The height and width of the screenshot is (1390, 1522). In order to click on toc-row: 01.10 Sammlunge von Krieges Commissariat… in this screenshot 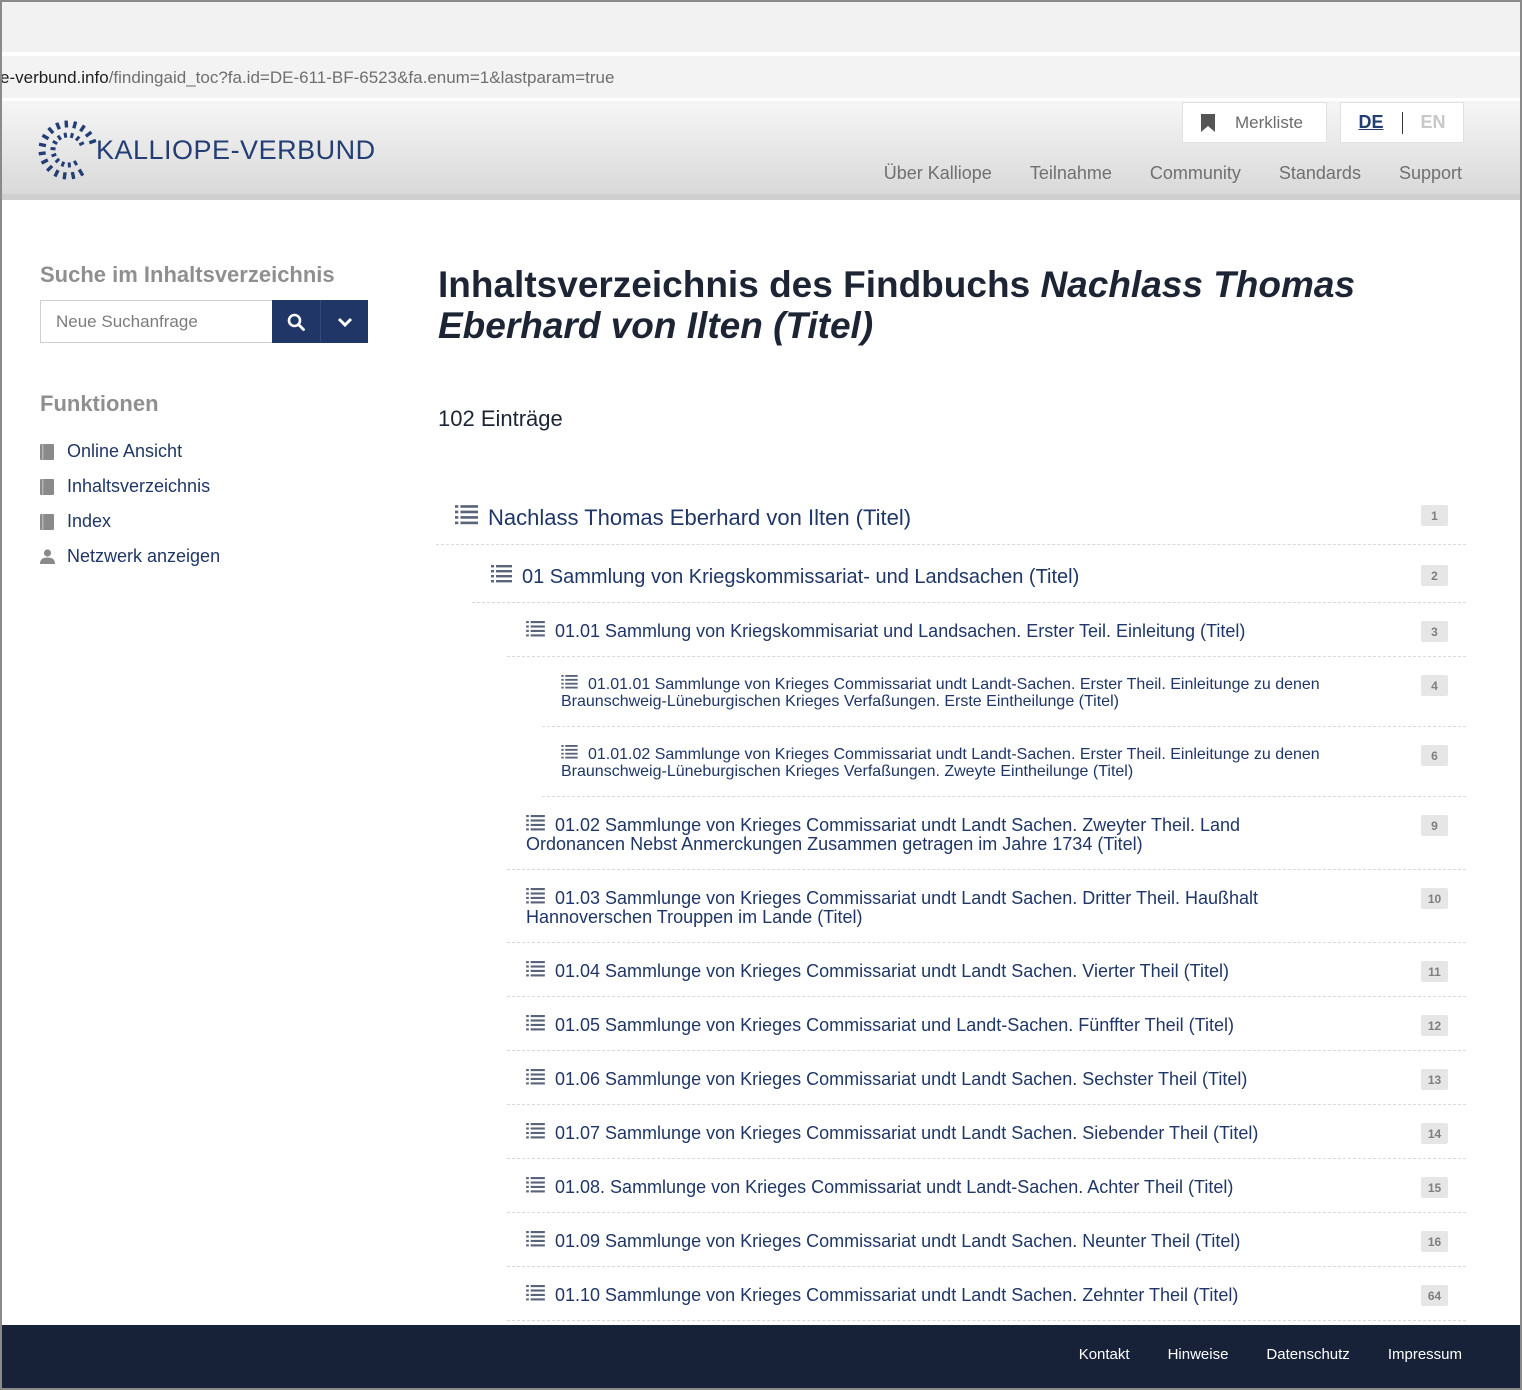, I will do `click(986, 1294)`.